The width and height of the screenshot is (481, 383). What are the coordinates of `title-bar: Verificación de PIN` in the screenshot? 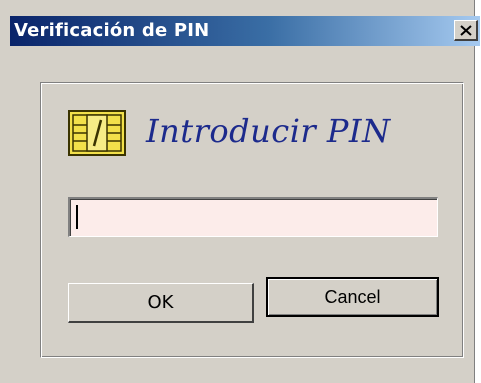 It's located at (245, 31).